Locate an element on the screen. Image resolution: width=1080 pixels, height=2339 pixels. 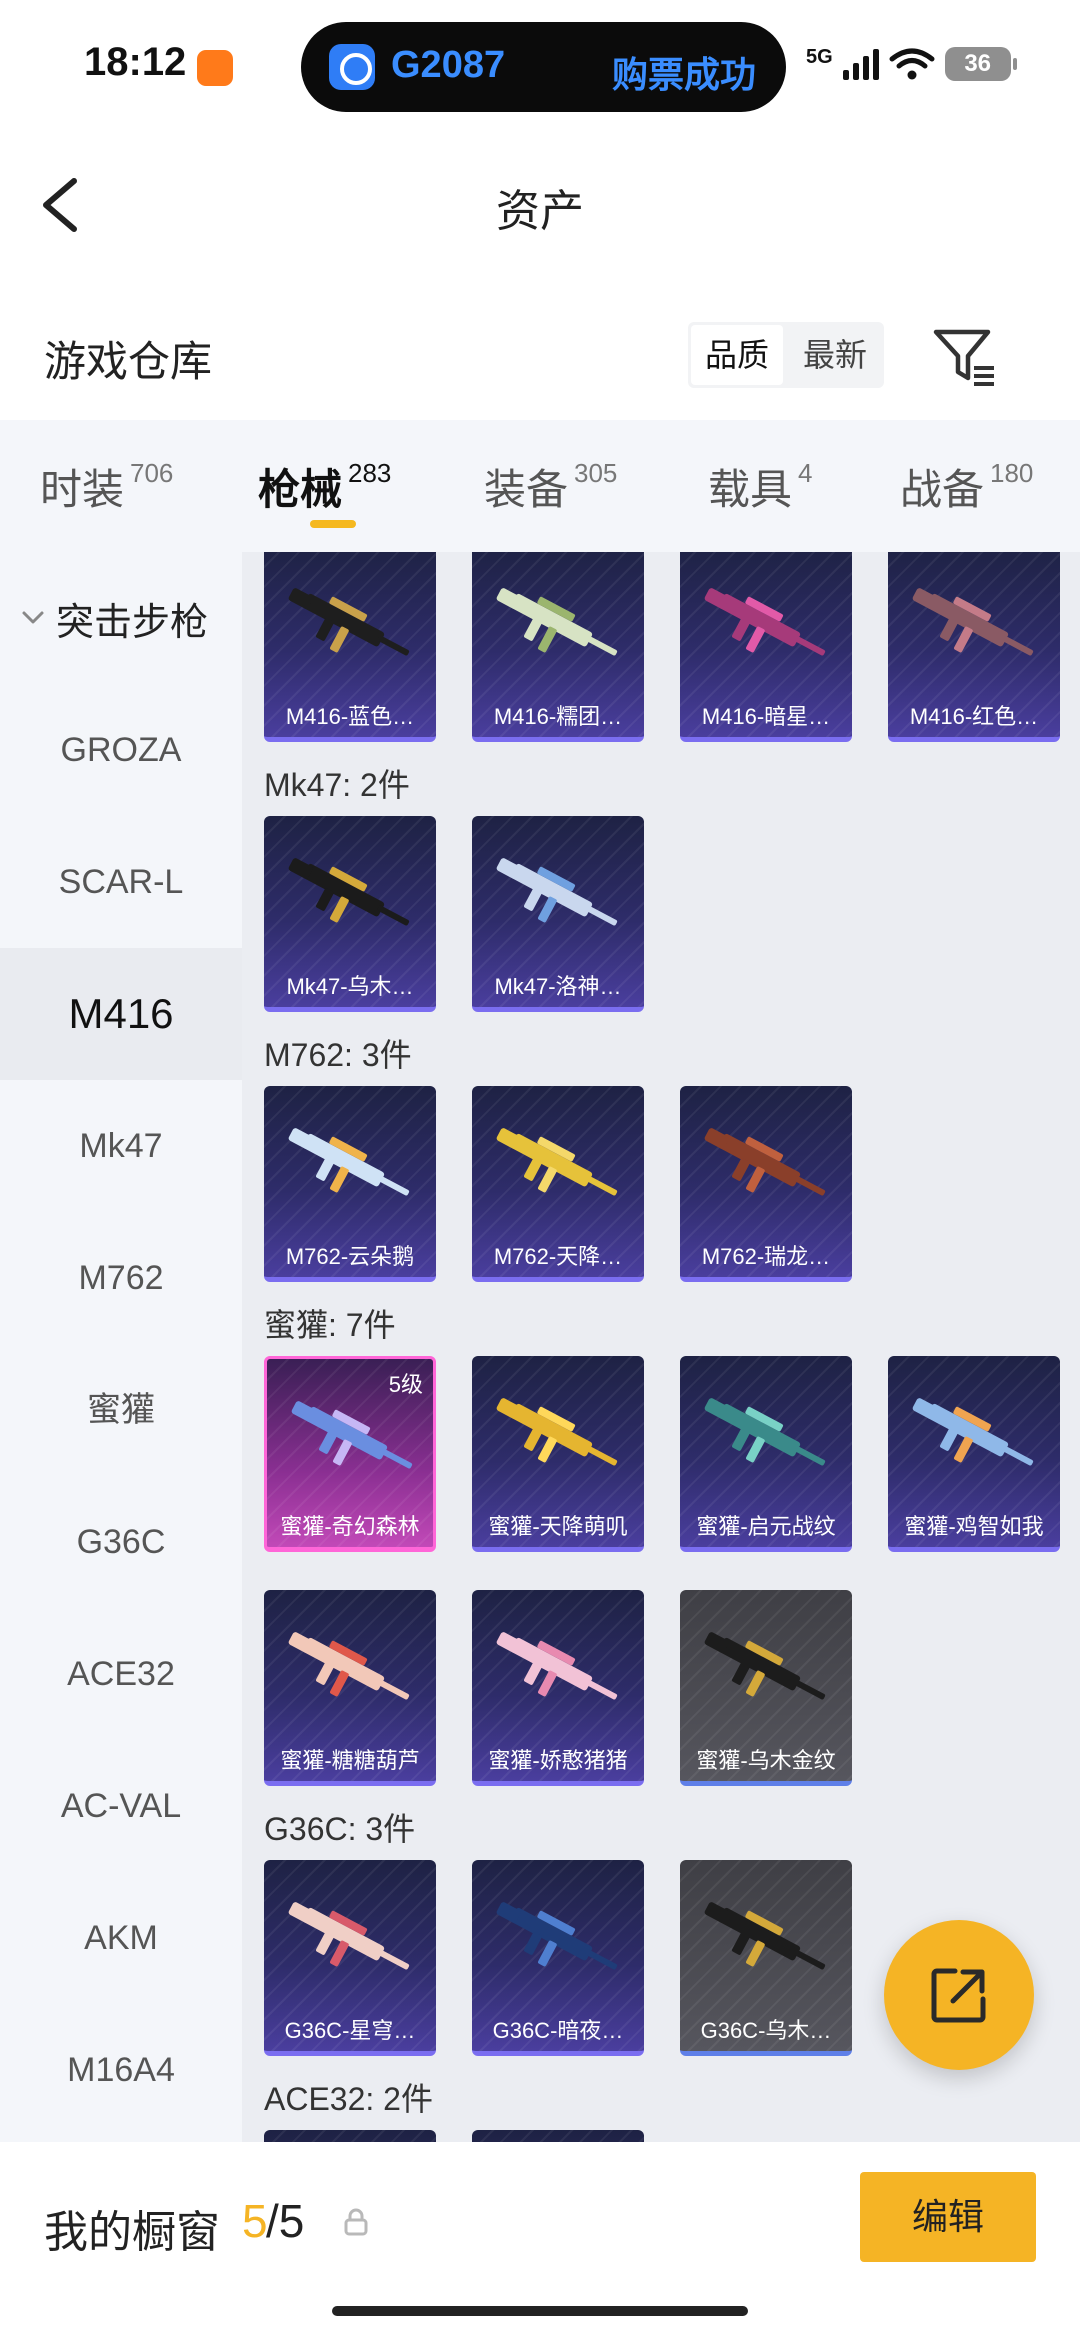
skin-card: 5级蜜獾-奇幻森林 is located at coordinates (350, 1454).